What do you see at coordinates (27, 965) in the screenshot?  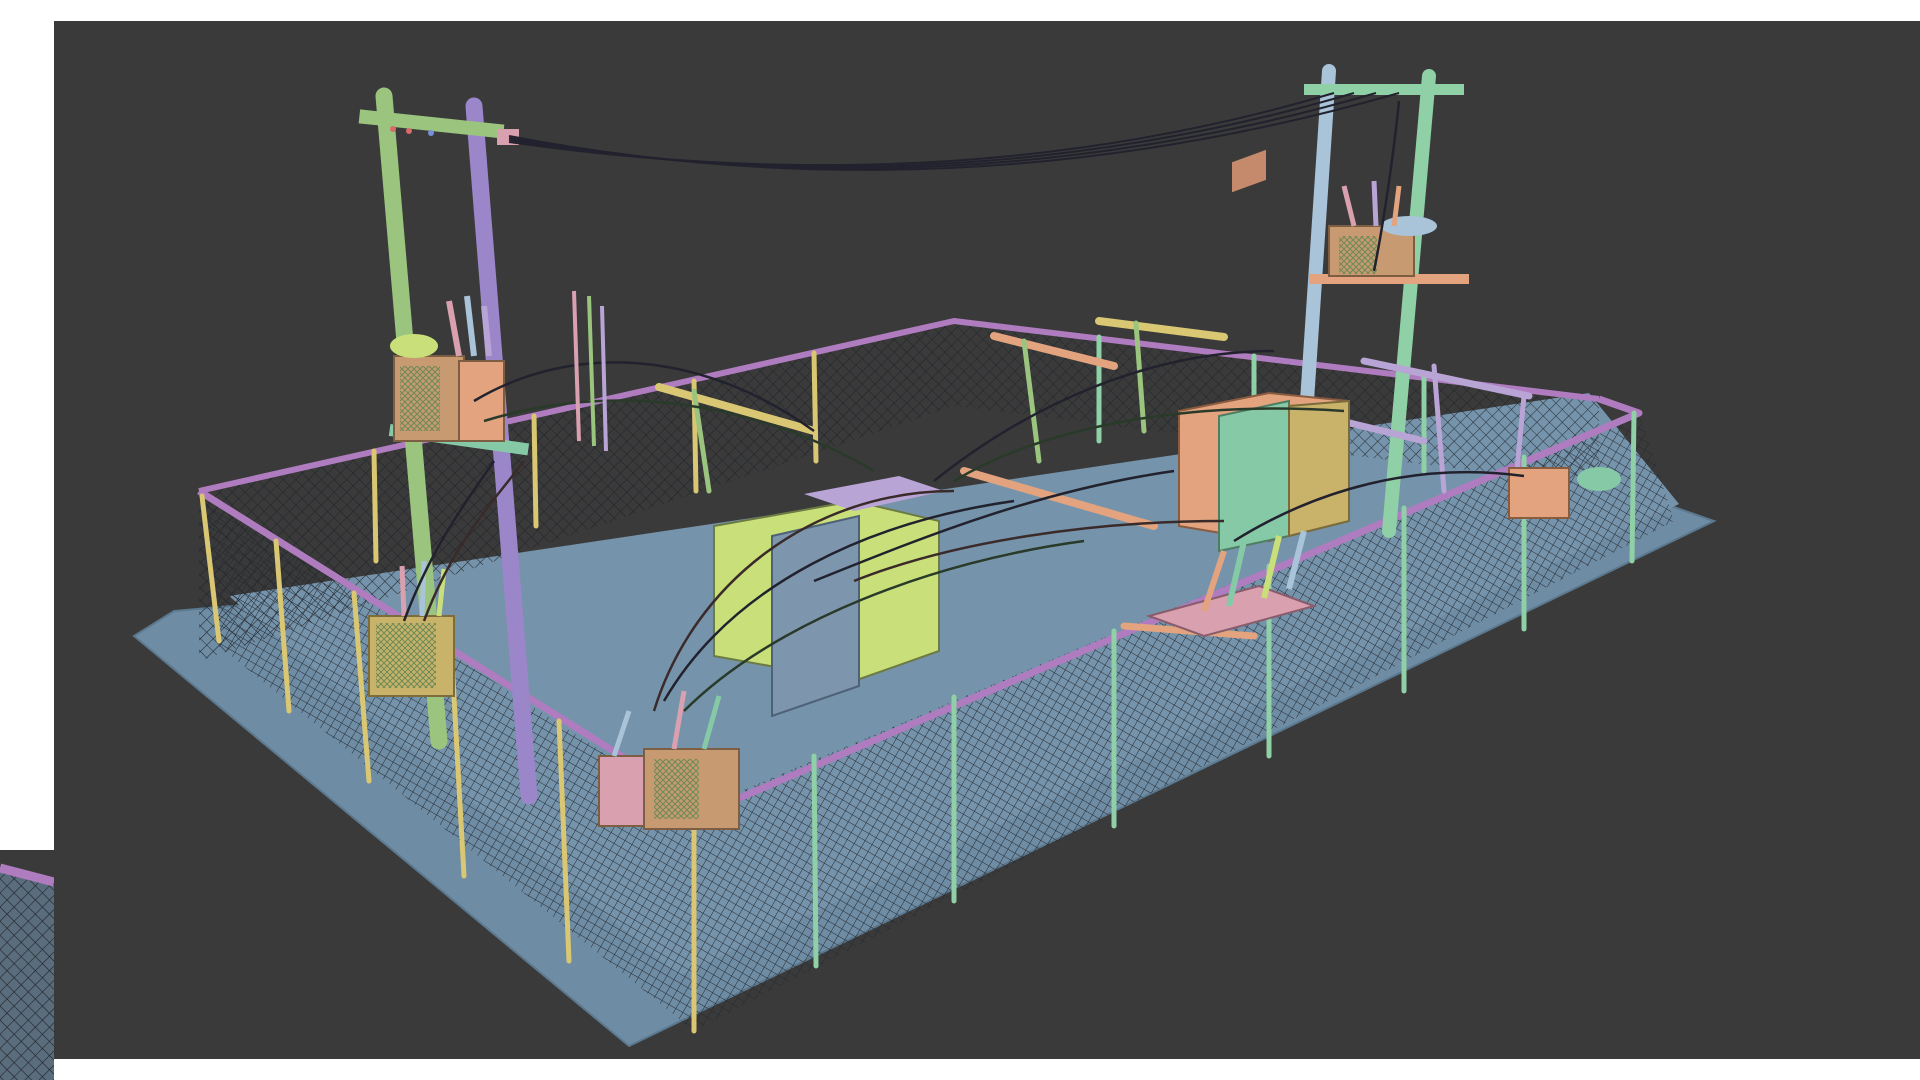 I see `adjacent-view-edge` at bounding box center [27, 965].